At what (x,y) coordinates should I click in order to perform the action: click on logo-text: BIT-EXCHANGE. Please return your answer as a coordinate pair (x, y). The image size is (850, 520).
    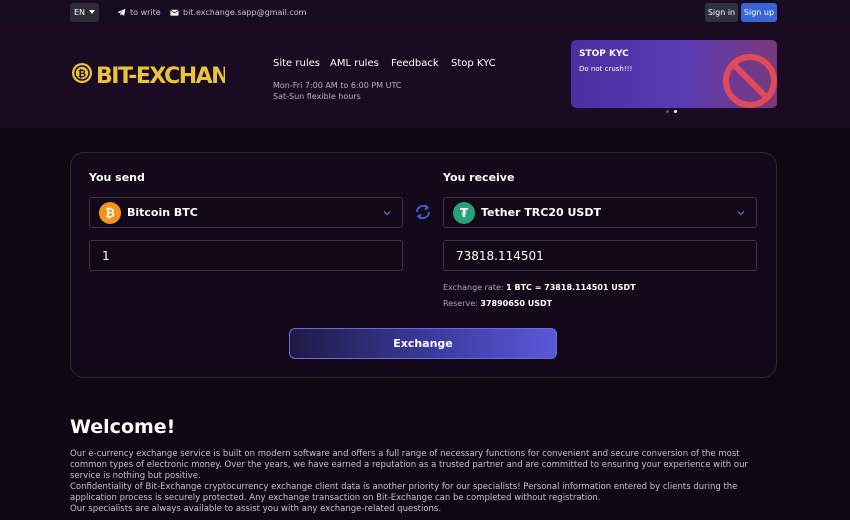
    Looking at the image, I should click on (160, 76).